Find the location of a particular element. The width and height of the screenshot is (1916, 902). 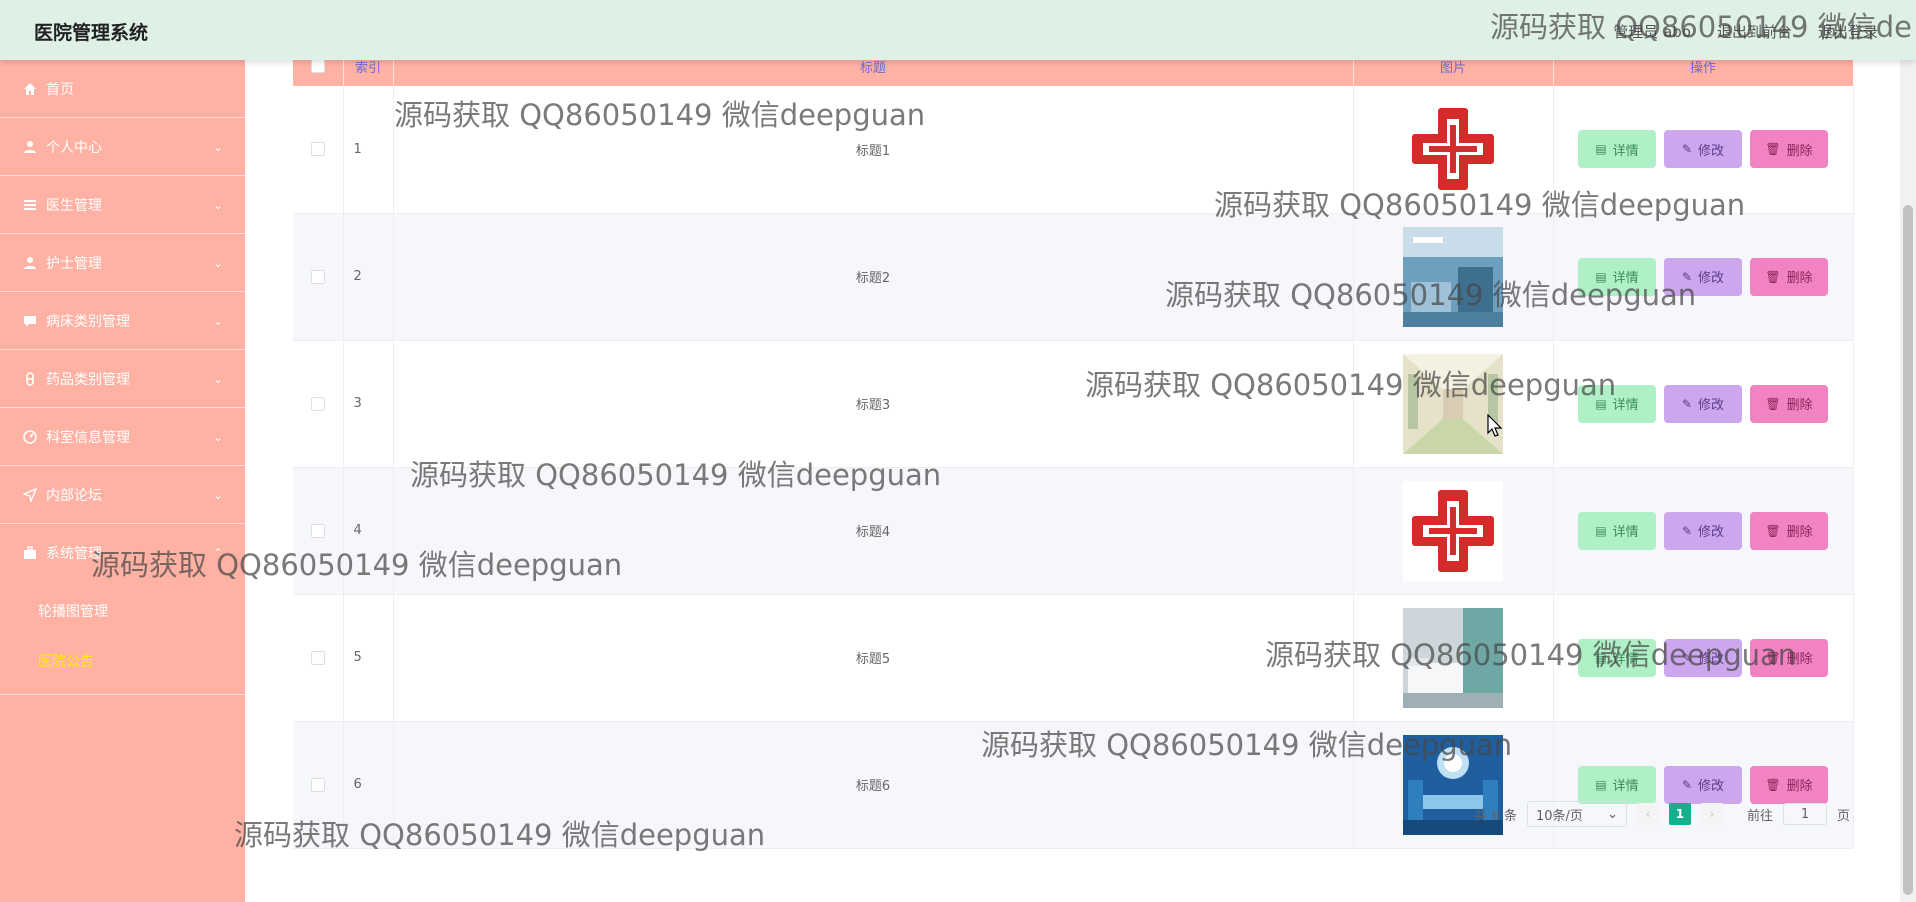

sidebar-item-internal-forum: 内部论坛 ⌄ is located at coordinates (122, 495).